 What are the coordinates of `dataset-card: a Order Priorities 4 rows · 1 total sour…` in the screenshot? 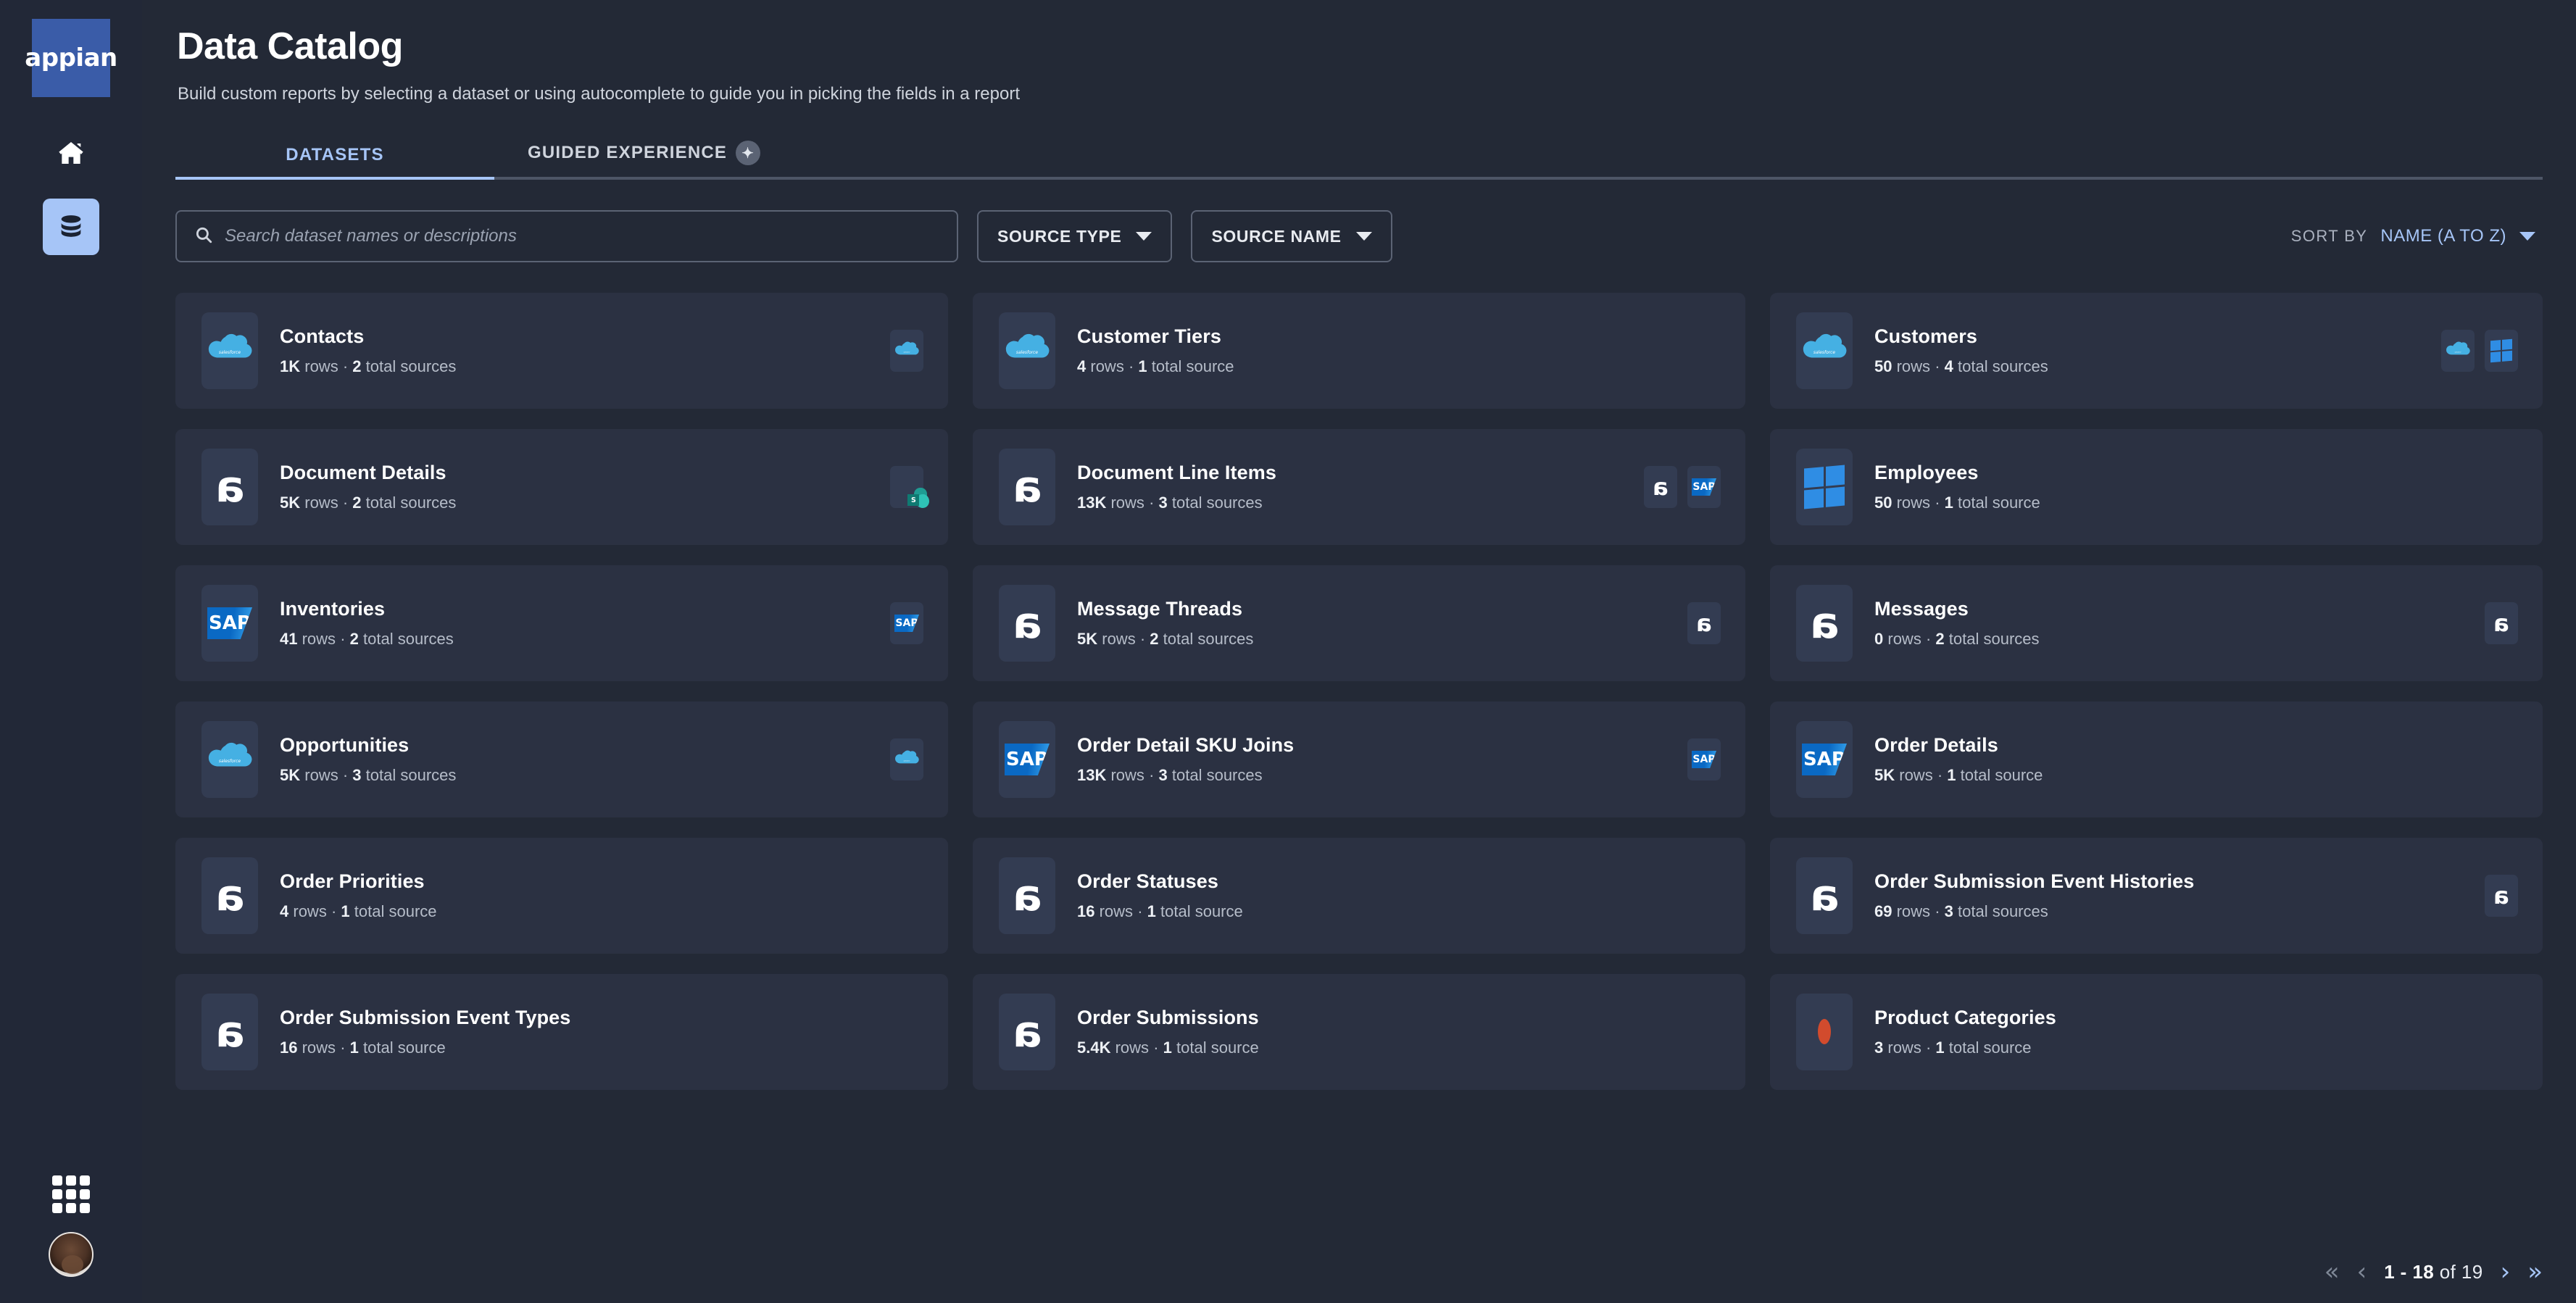 It's located at (561, 896).